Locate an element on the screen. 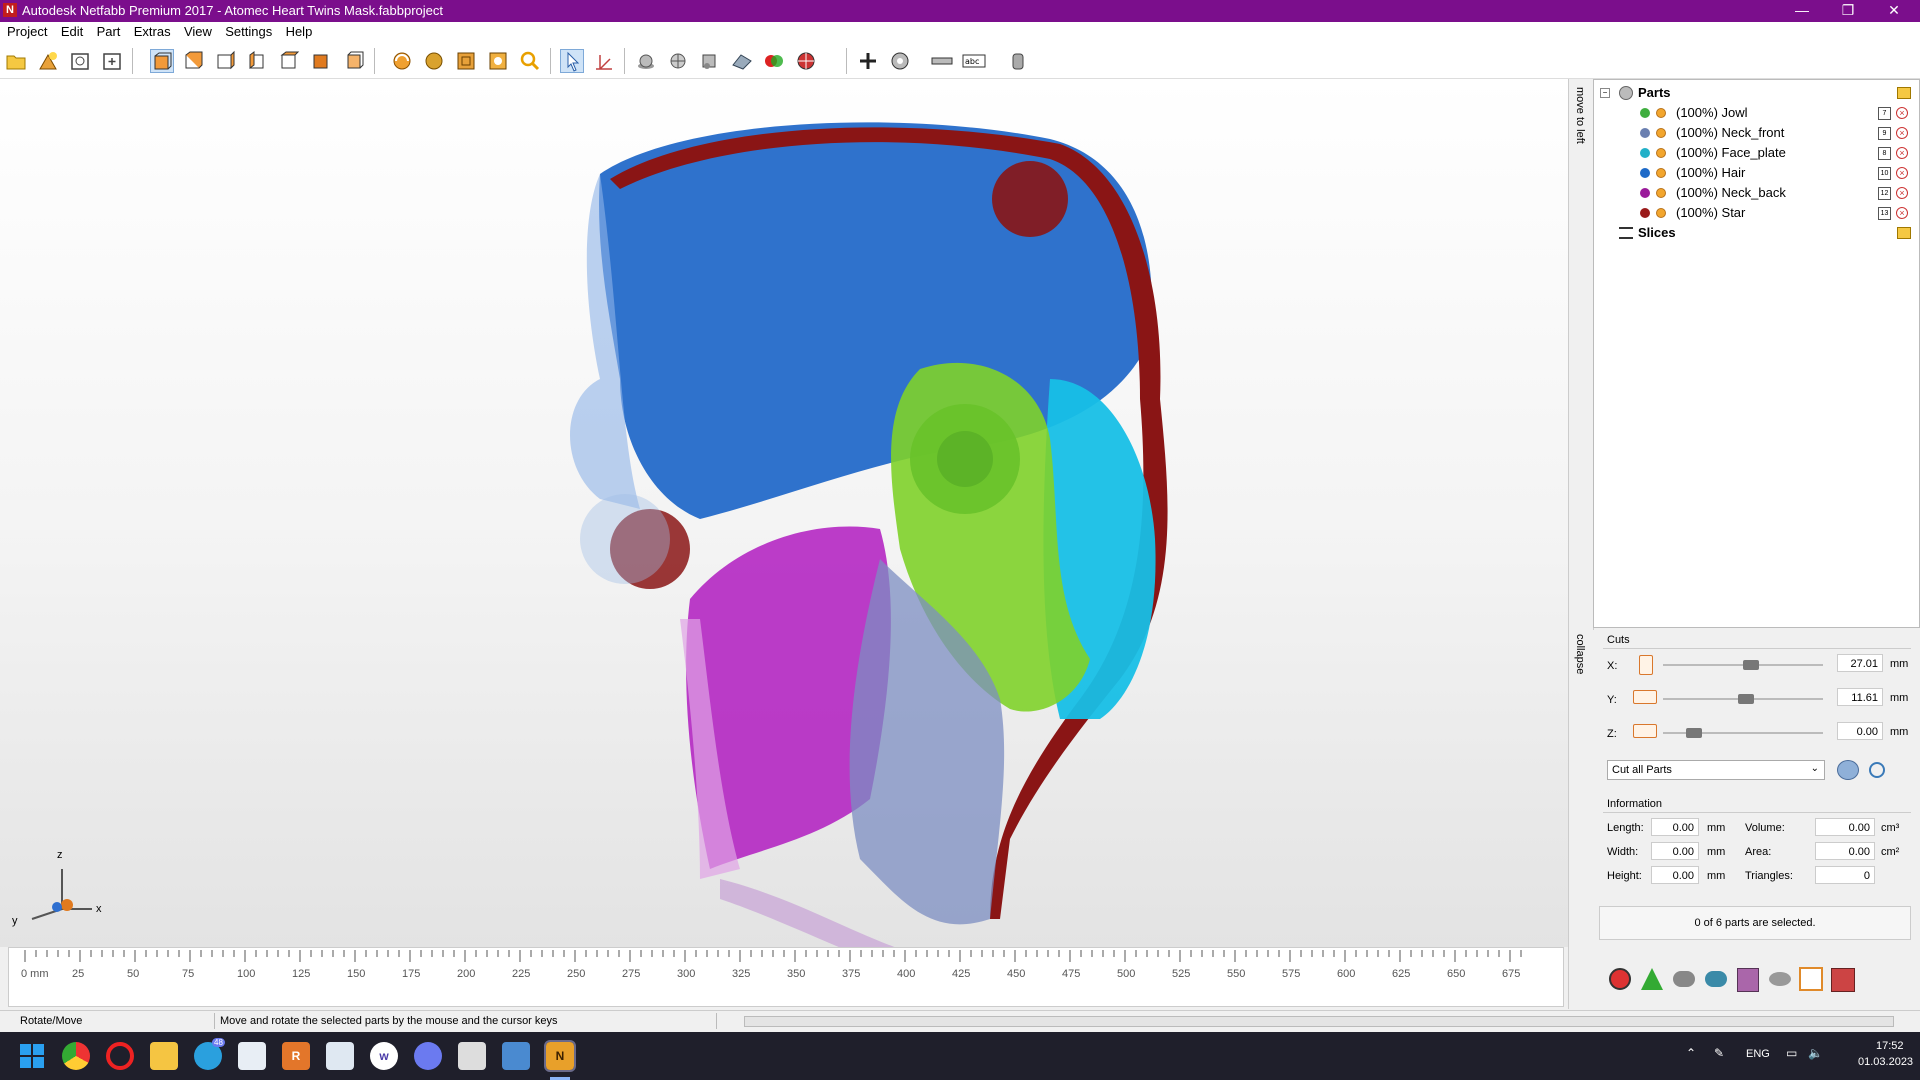  color-icon is located at coordinates (774, 61).